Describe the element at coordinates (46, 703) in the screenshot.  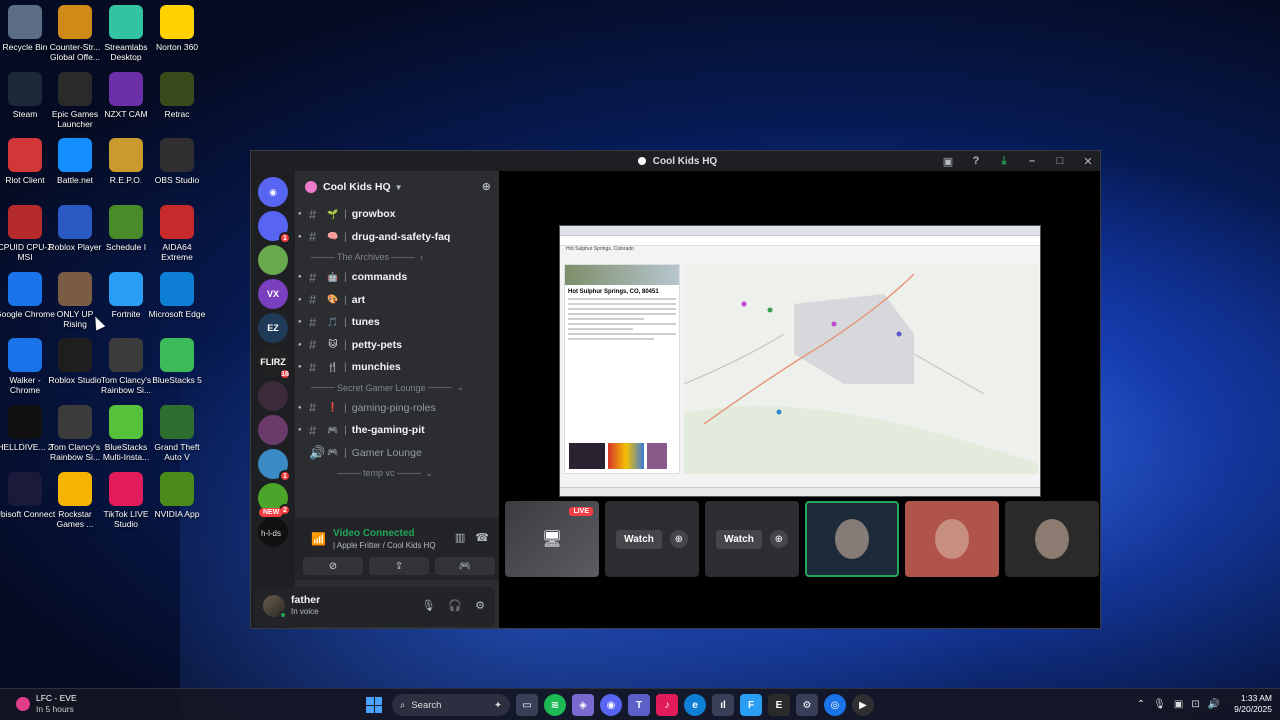
I see `weather-widget: LFC - EVE In 5 hours` at that location.